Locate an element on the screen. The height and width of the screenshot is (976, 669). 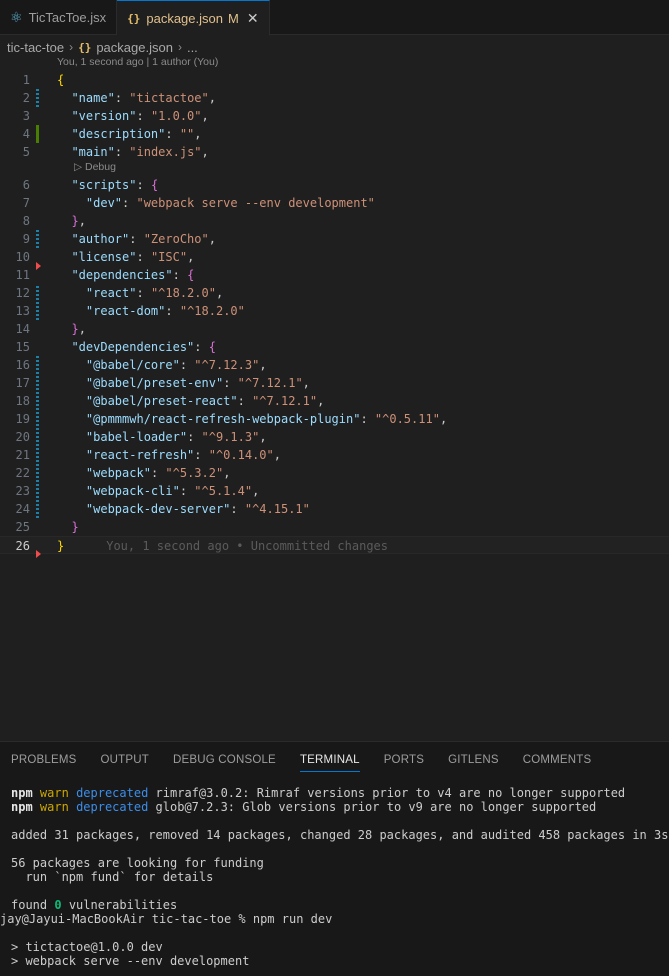
terminal-line: > tictactoe@1.0.0 dev is located at coordinates (87, 947).